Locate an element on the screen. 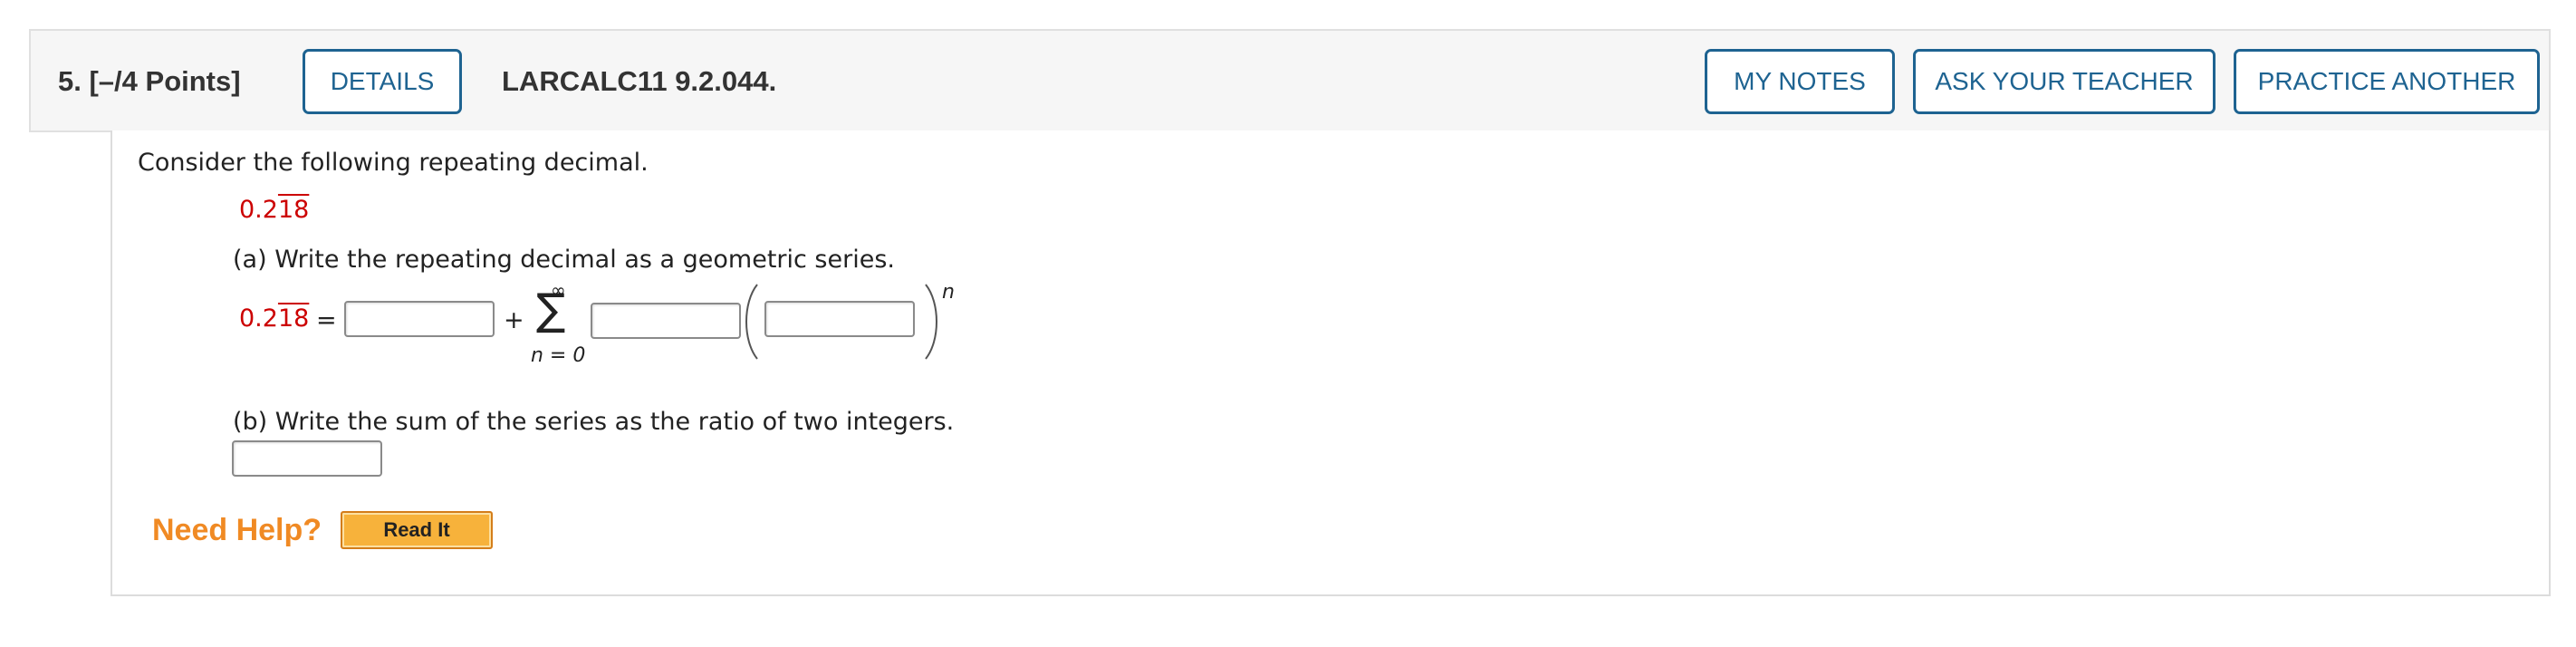 This screenshot has width=2576, height=647. question-id: LARCALC11 9.2.044. is located at coordinates (639, 81).